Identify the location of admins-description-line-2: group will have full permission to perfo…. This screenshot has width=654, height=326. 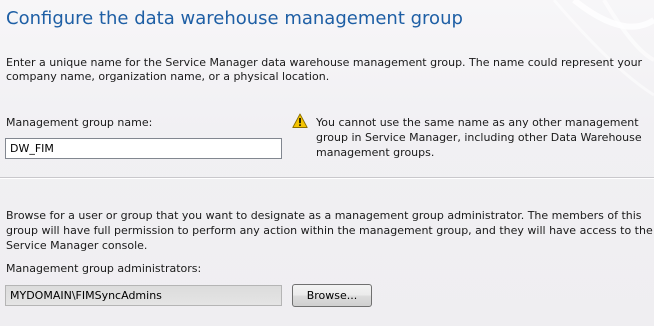
(329, 230).